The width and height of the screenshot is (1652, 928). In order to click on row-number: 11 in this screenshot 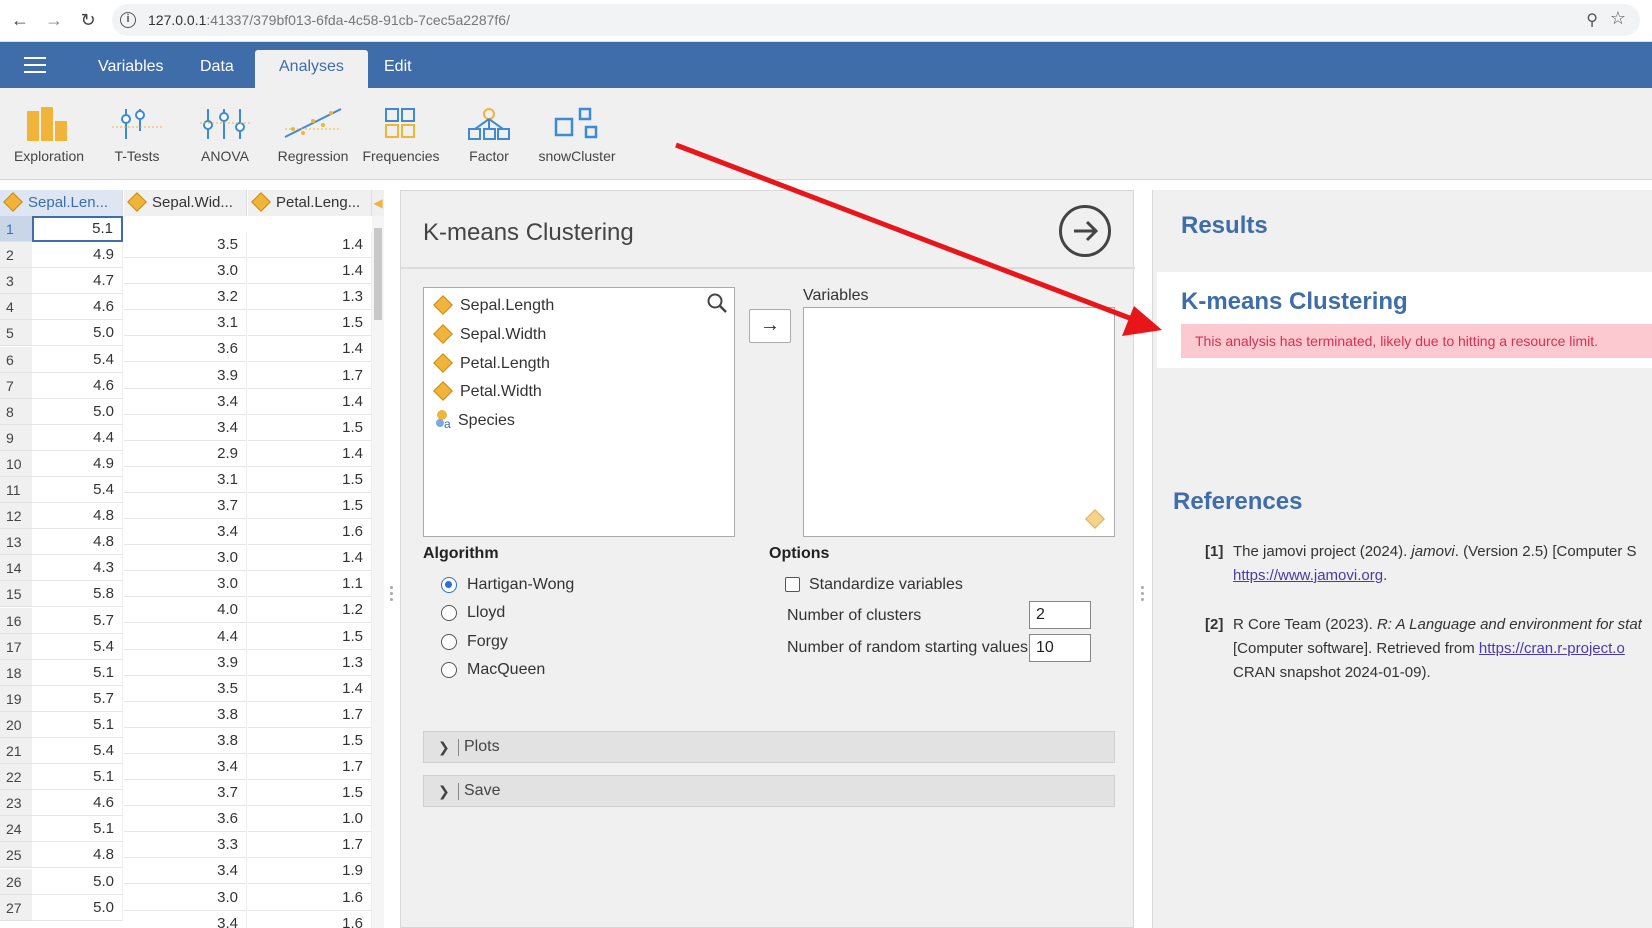, I will do `click(16, 490)`.